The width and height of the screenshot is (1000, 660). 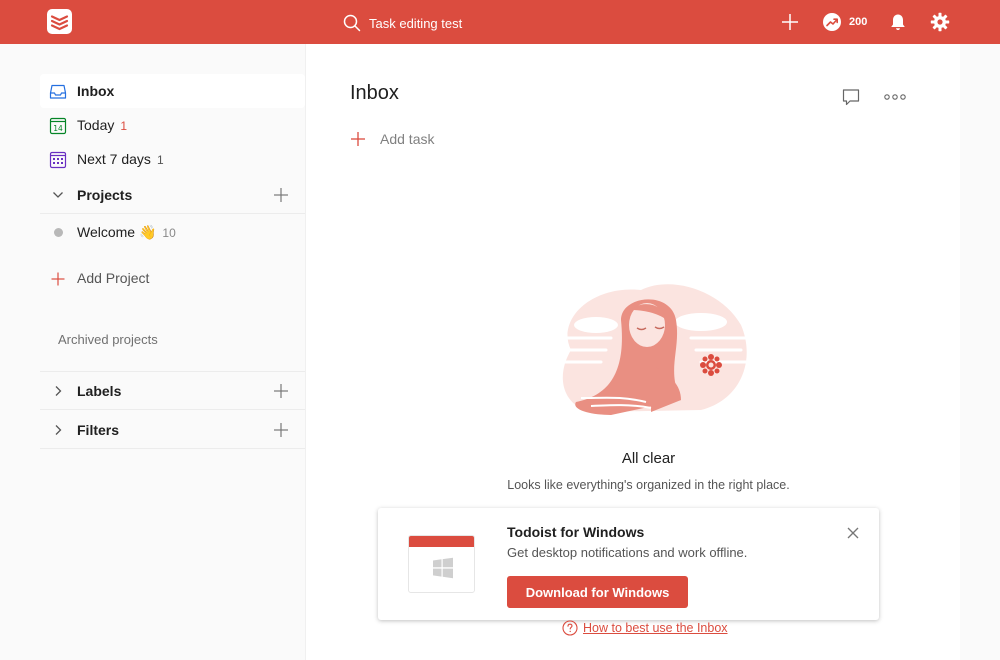 I want to click on sidebar-item-next-7-days: Next 7 days 1, so click(x=172, y=159).